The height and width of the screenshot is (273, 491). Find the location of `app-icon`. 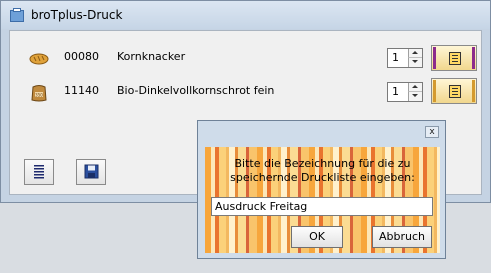

app-icon is located at coordinates (17, 15).